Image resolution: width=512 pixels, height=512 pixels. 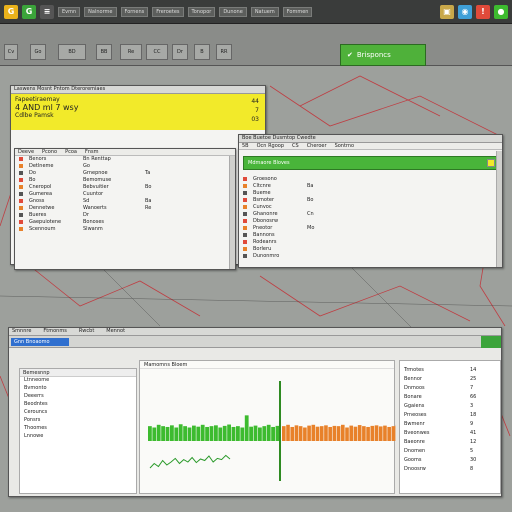 What do you see at coordinates (295, 146) in the screenshot?
I see `menu-item: CS` at bounding box center [295, 146].